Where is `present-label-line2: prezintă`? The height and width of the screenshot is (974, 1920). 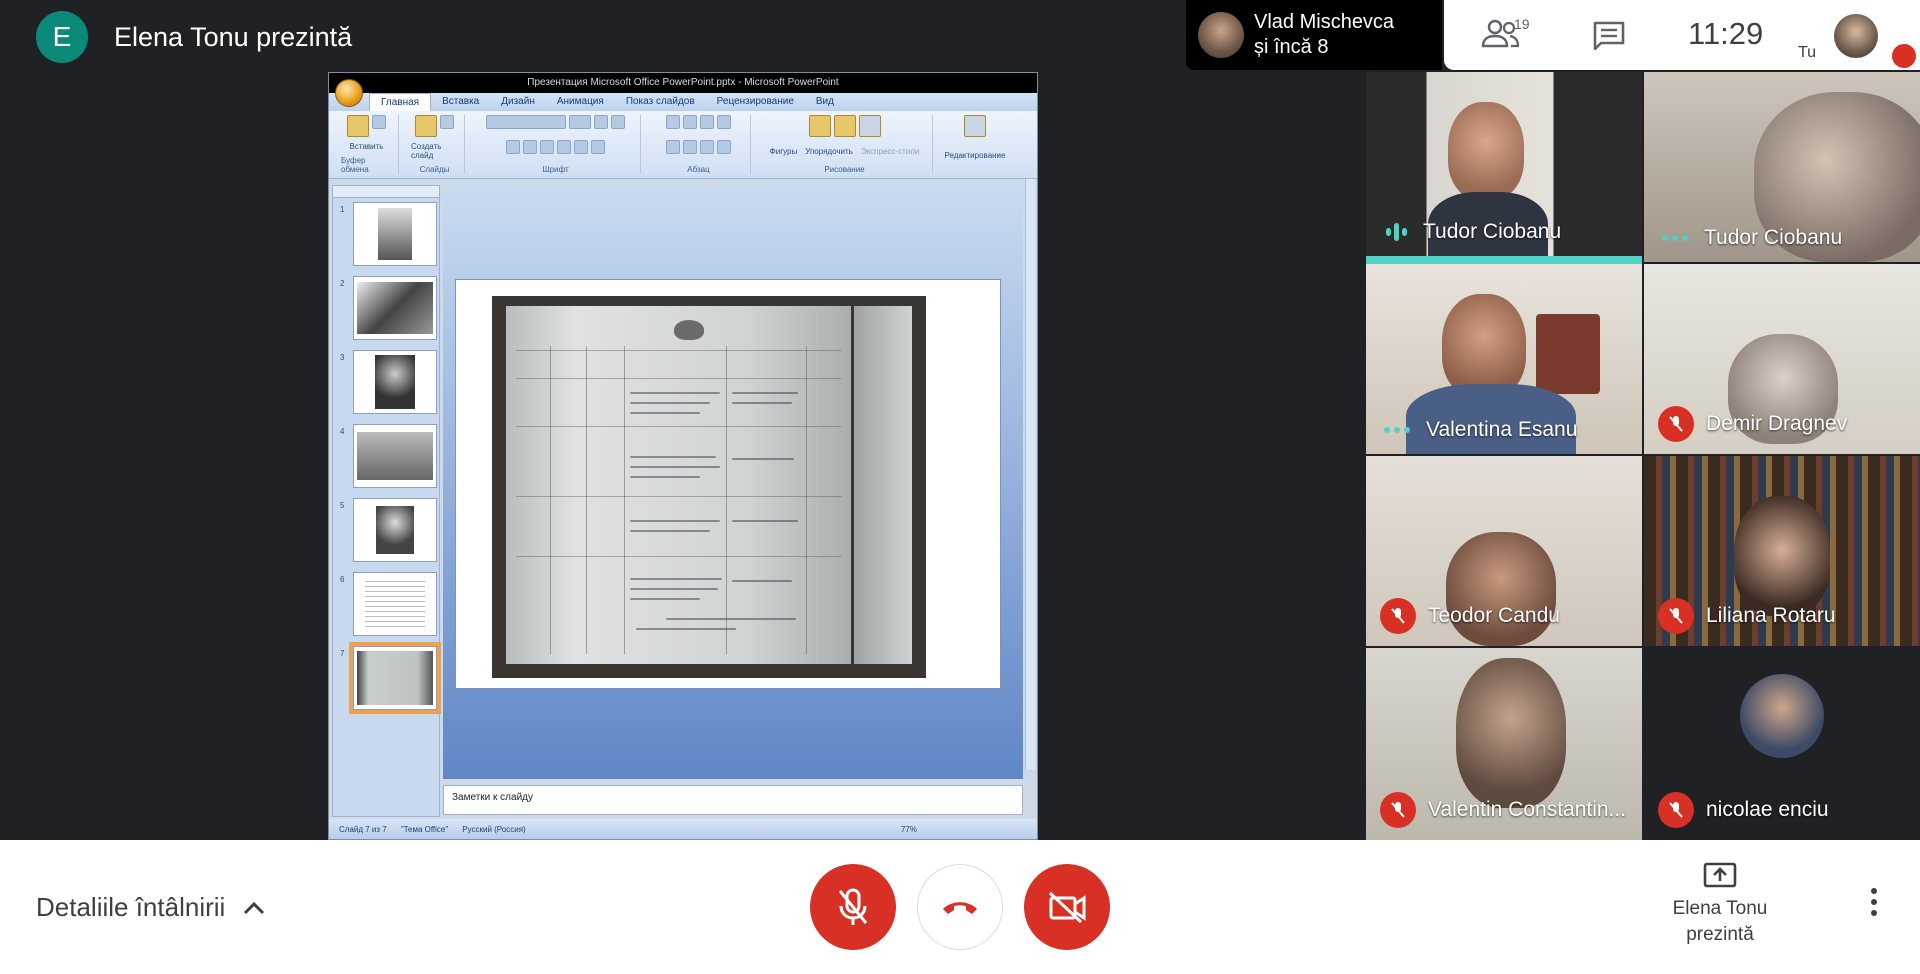 present-label-line2: prezintă is located at coordinates (1720, 934).